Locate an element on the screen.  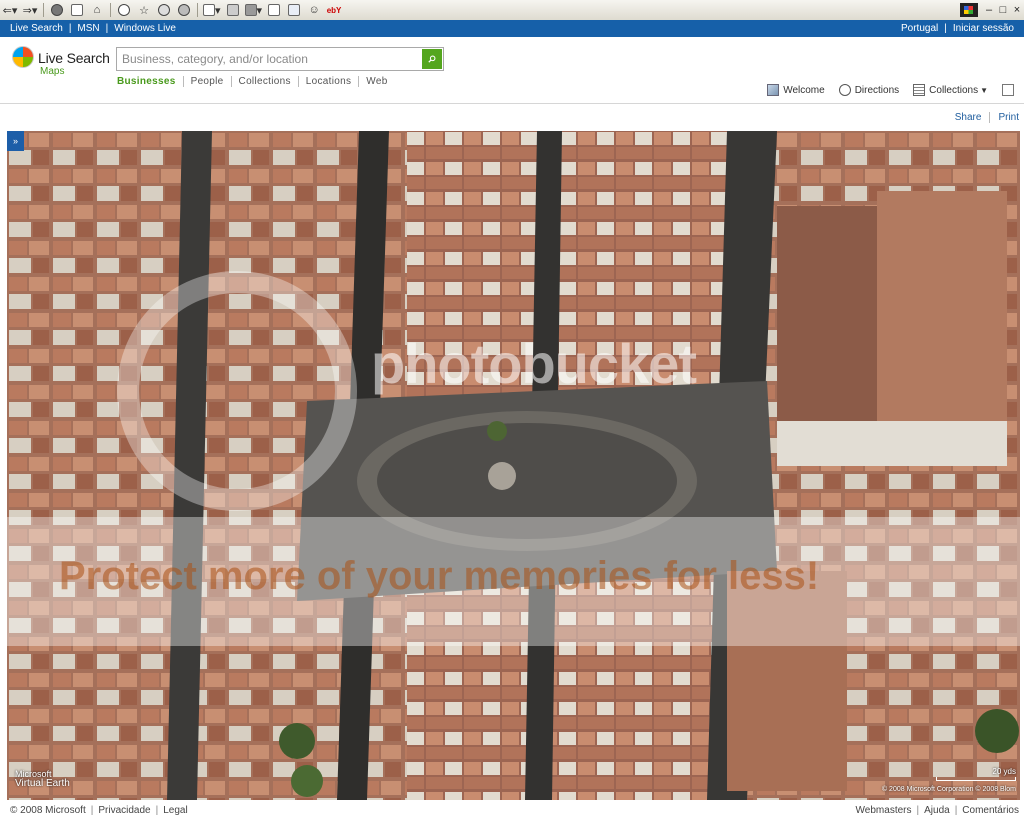
map-scale: 20 yds is located at coordinates (963, 775).